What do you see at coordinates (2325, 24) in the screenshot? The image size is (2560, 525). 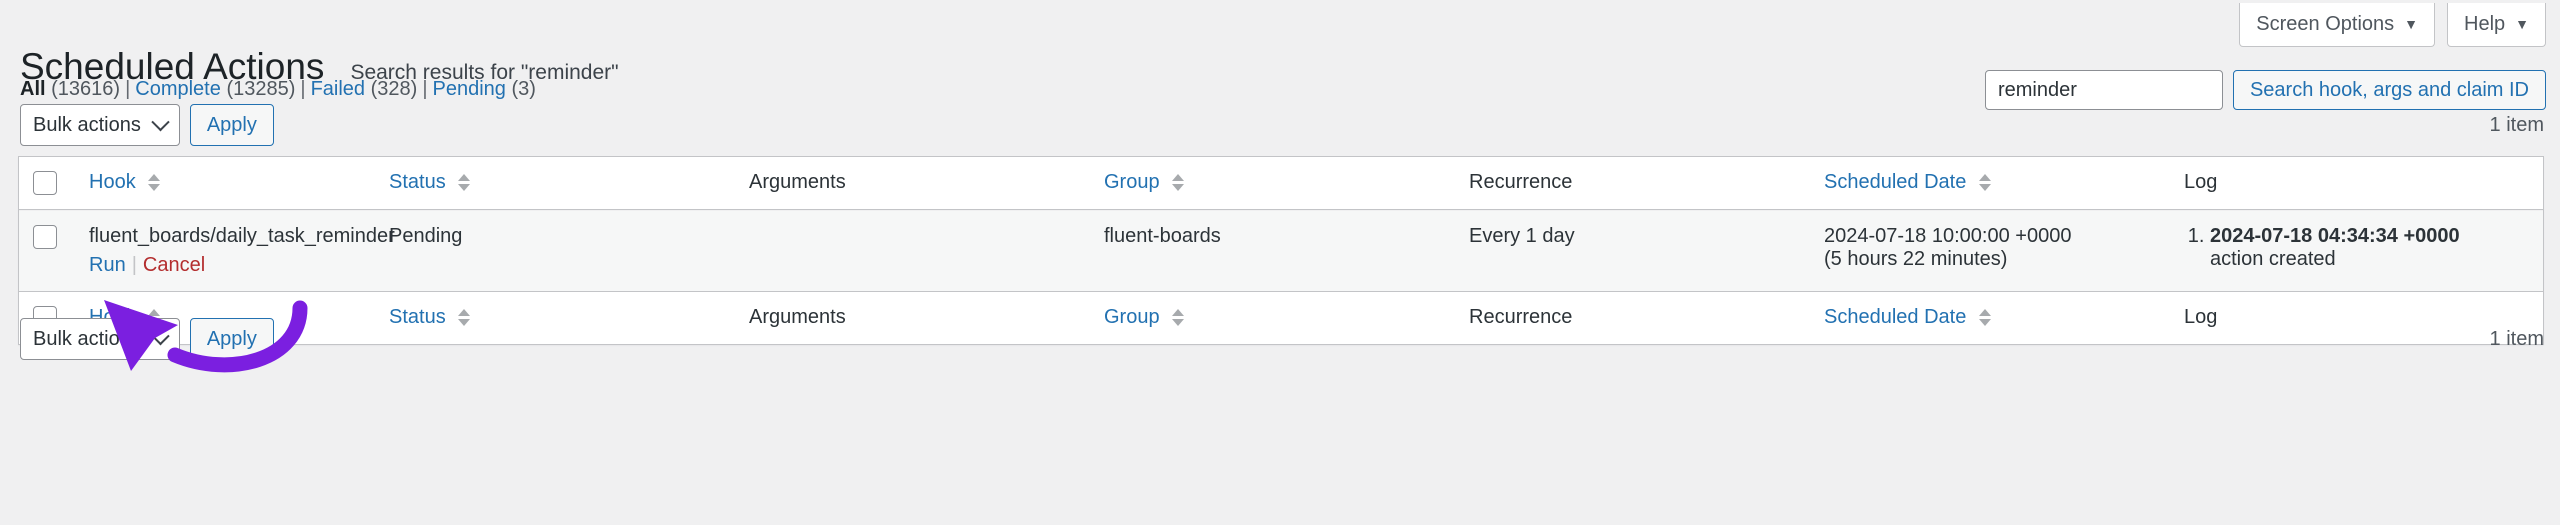 I see `screen-options-label: Screen Options` at bounding box center [2325, 24].